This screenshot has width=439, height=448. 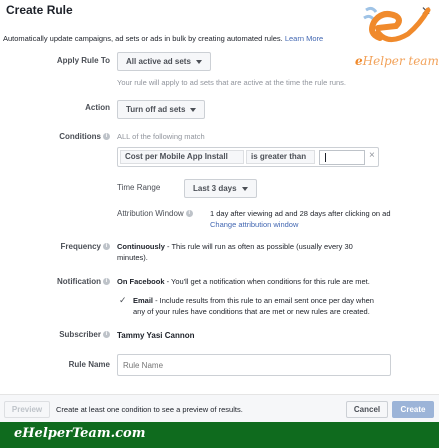 I want to click on action-label: Action, so click(x=97, y=107).